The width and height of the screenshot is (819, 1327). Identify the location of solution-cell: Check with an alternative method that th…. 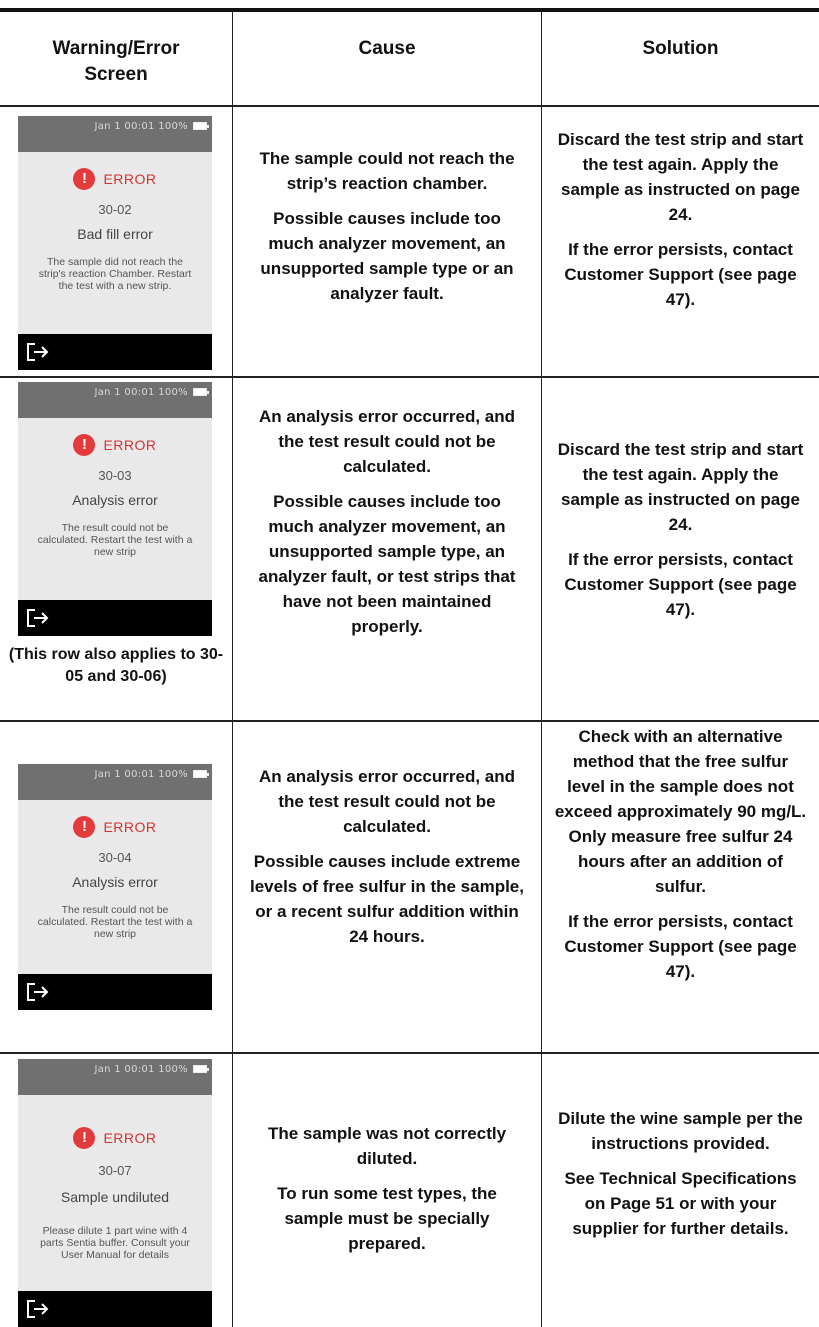
(680, 854).